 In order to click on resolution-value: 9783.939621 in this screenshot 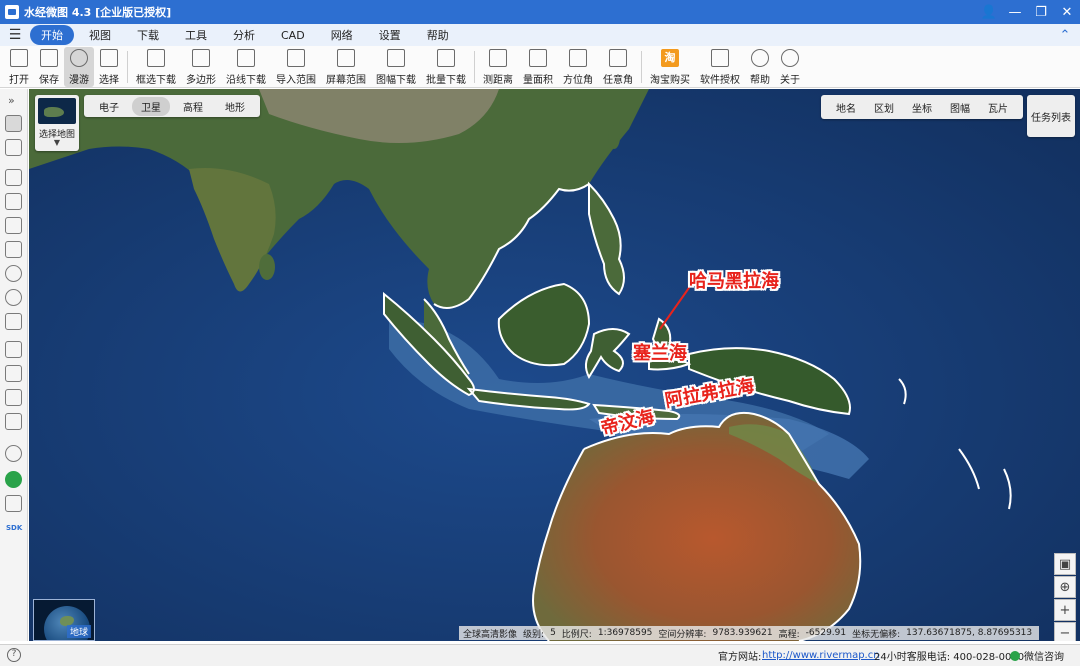, I will do `click(742, 633)`.